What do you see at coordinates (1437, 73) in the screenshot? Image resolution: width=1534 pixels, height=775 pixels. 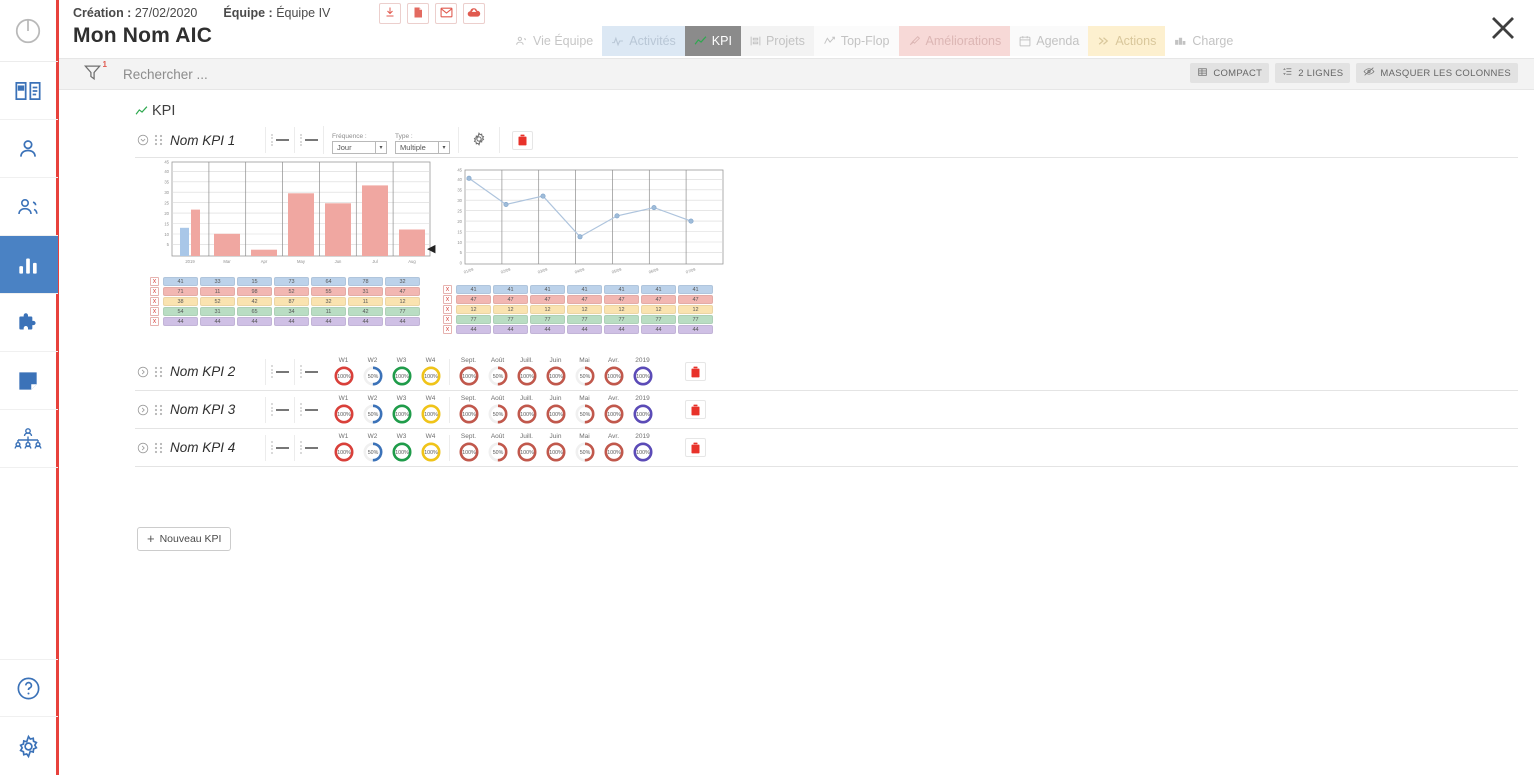 I see `hide-columns-button: MASQUER LES COLONNES` at bounding box center [1437, 73].